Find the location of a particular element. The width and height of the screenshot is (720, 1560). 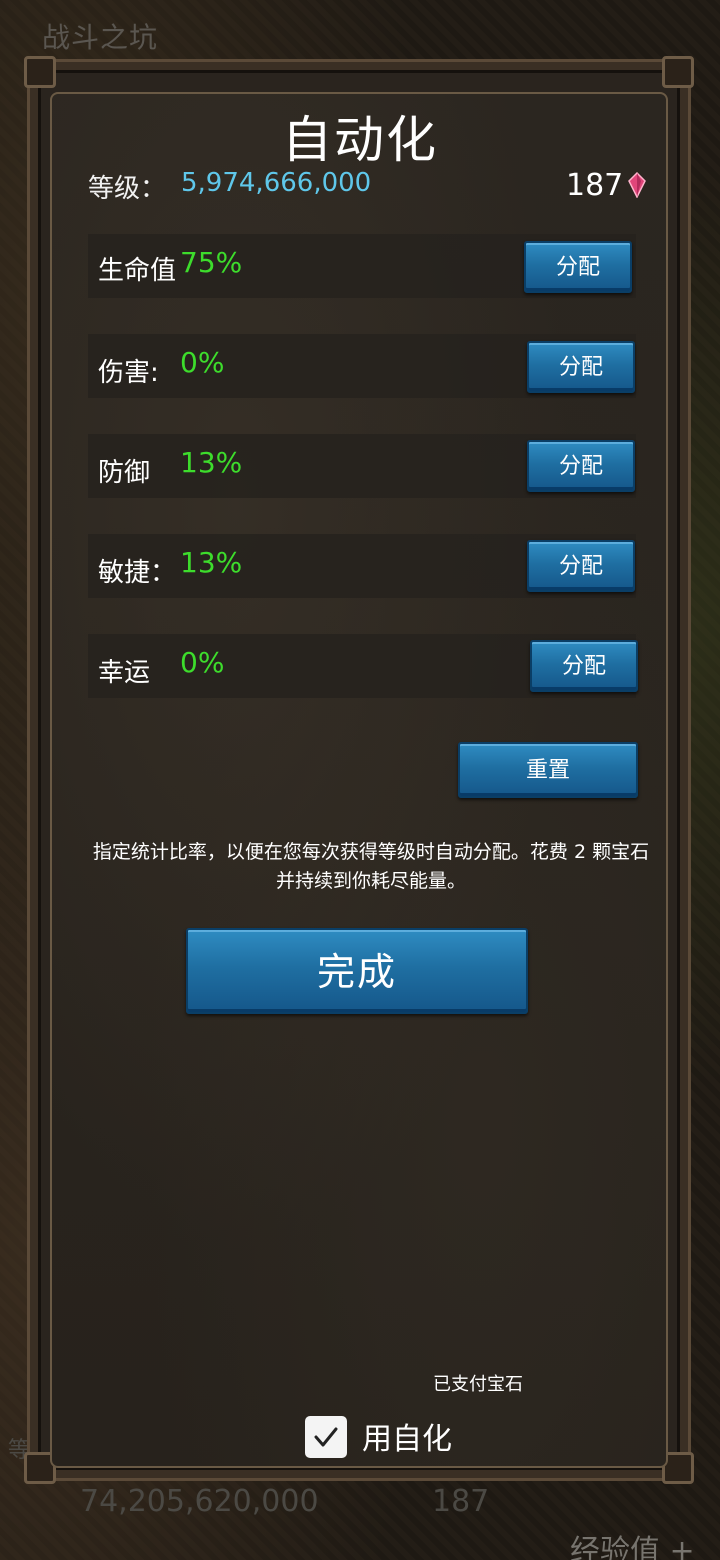

automation-checkbox is located at coordinates (326, 1437).